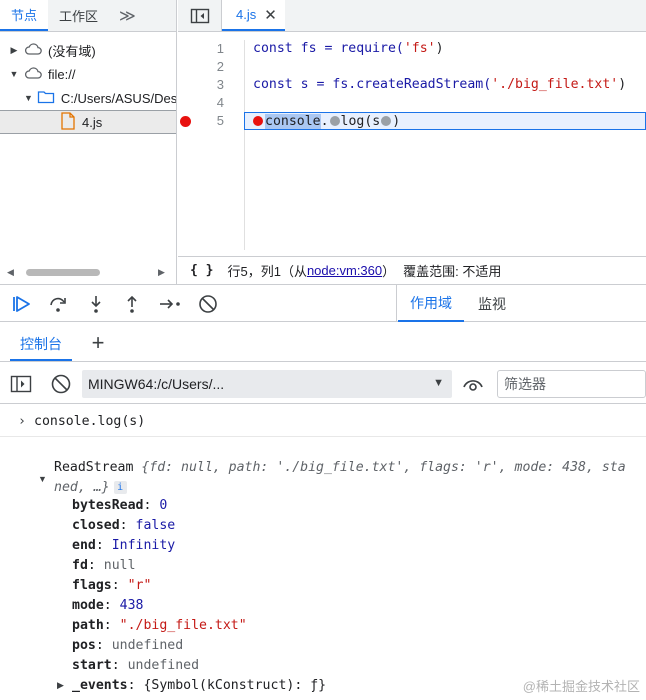 The width and height of the screenshot is (646, 700). I want to click on editor-tab-label: 4.js, so click(246, 14).